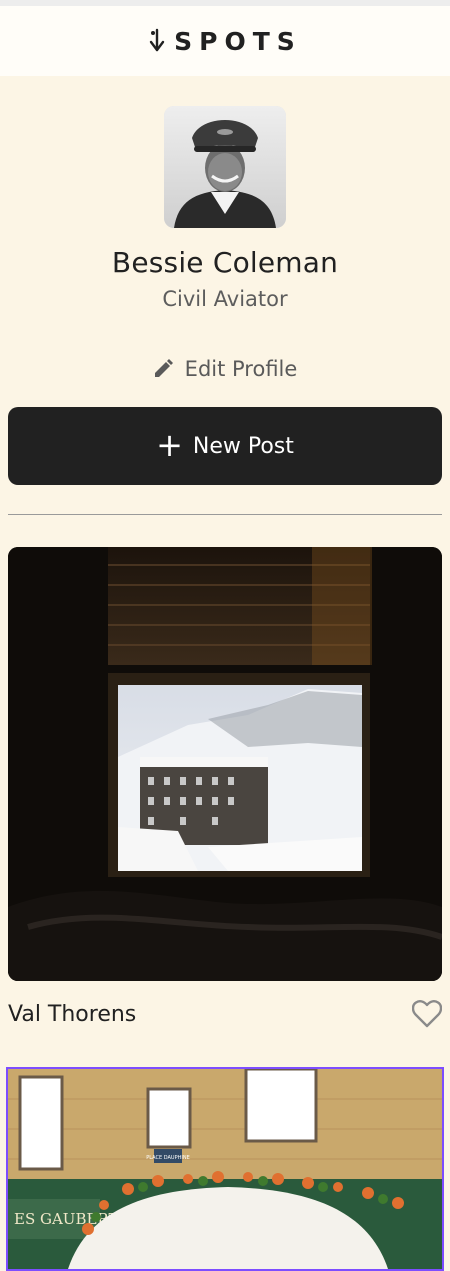 Image resolution: width=450 pixels, height=1271 pixels. I want to click on logo-text: SPOTS, so click(238, 41).